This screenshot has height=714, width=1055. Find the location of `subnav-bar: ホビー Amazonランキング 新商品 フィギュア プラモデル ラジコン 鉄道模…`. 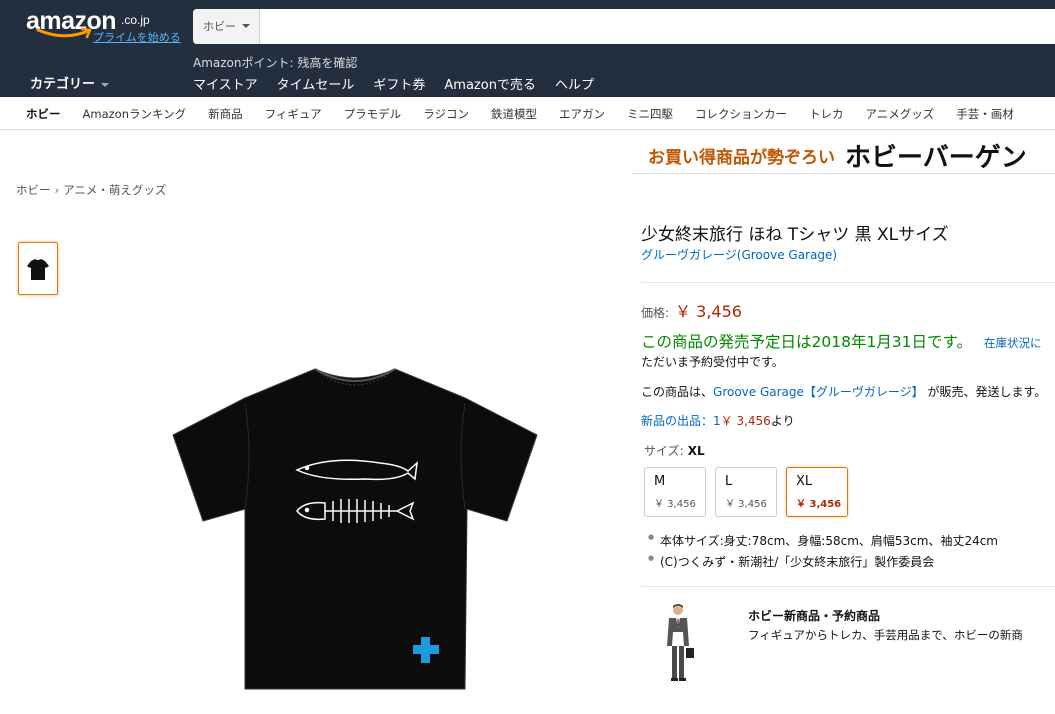

subnav-bar: ホビー Amazonランキング 新商品 フィギュア プラモデル ラジコン 鉄道模… is located at coordinates (527, 113).